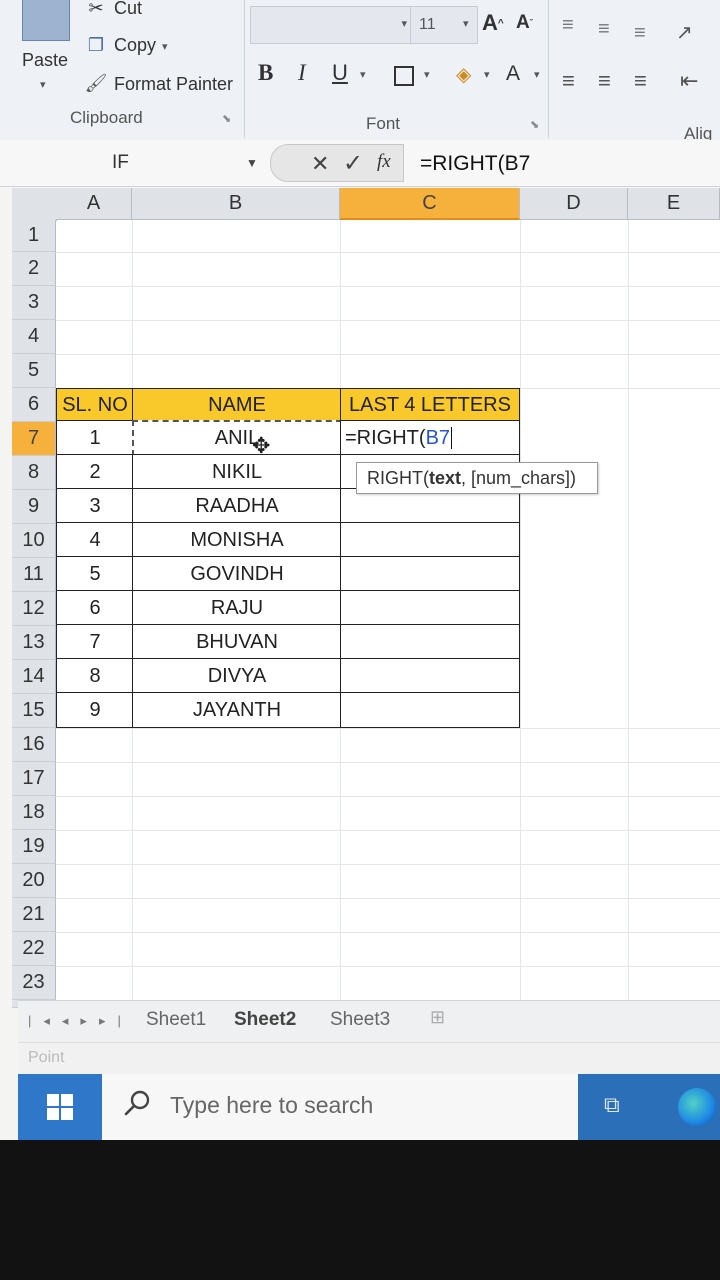 This screenshot has height=1280, width=720. I want to click on grow-font-icon: A ^, so click(493, 23).